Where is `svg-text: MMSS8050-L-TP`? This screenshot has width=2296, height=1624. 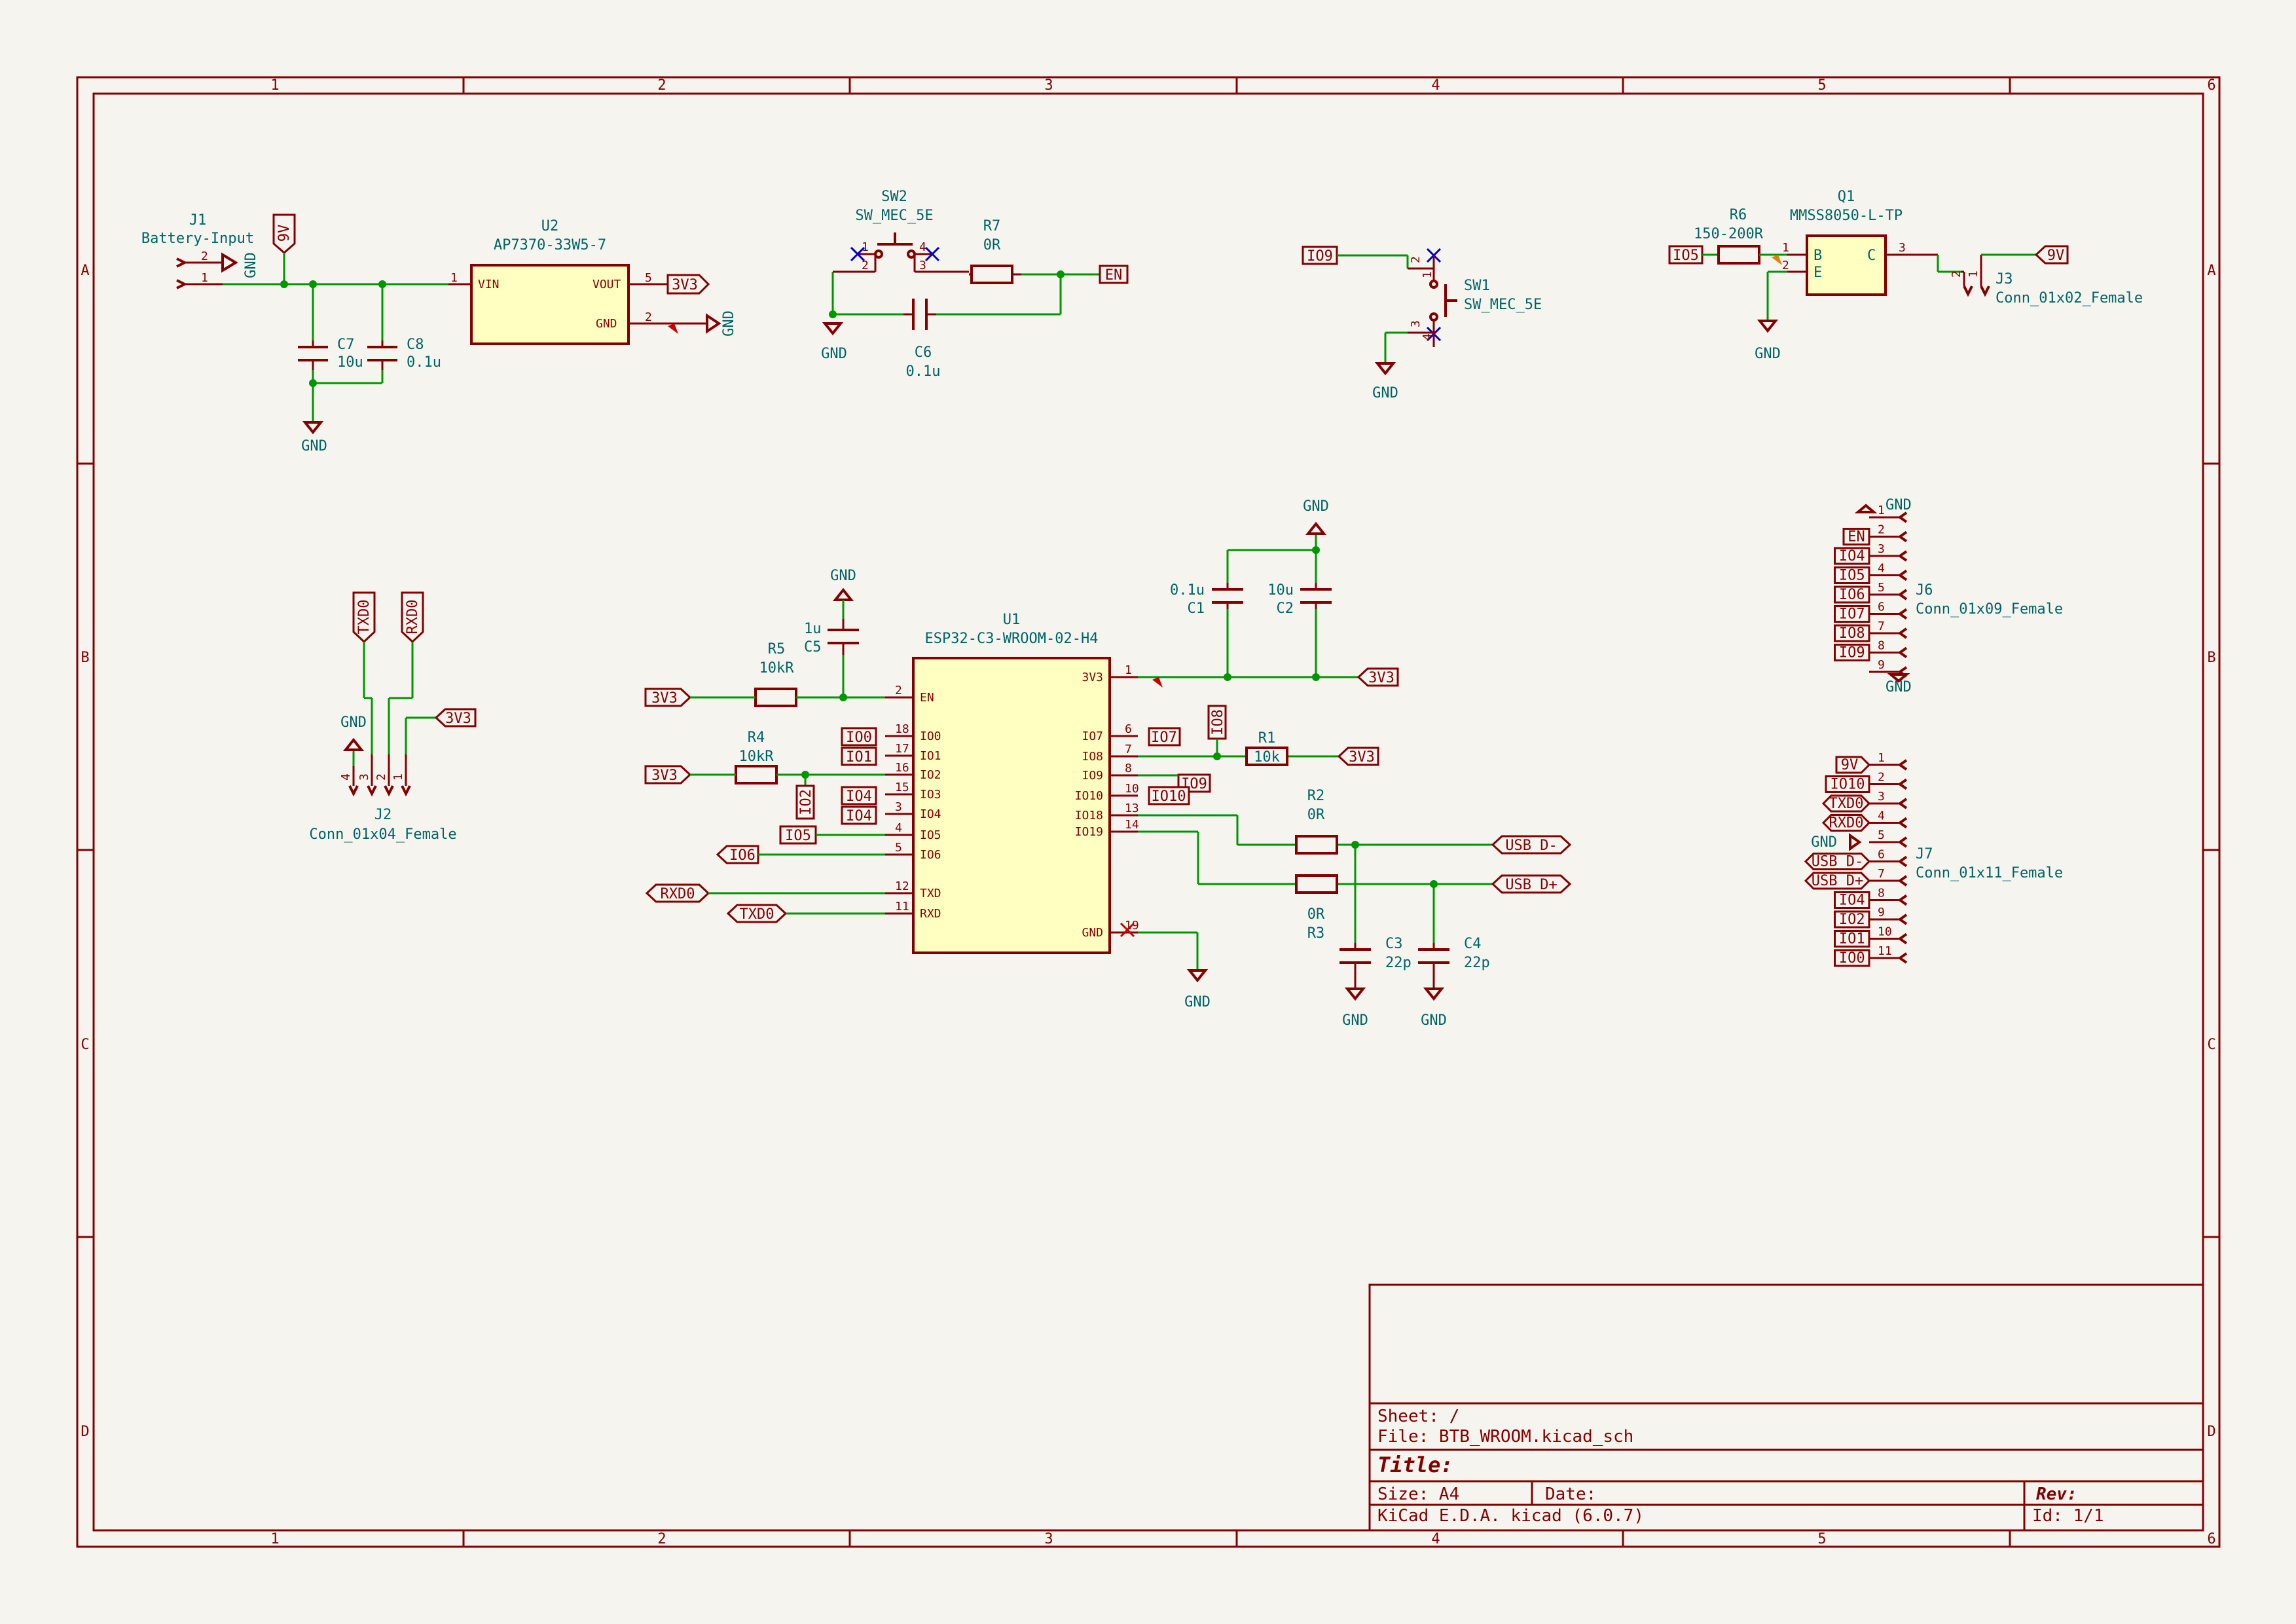
svg-text: MMSS8050-L-TP is located at coordinates (1846, 216).